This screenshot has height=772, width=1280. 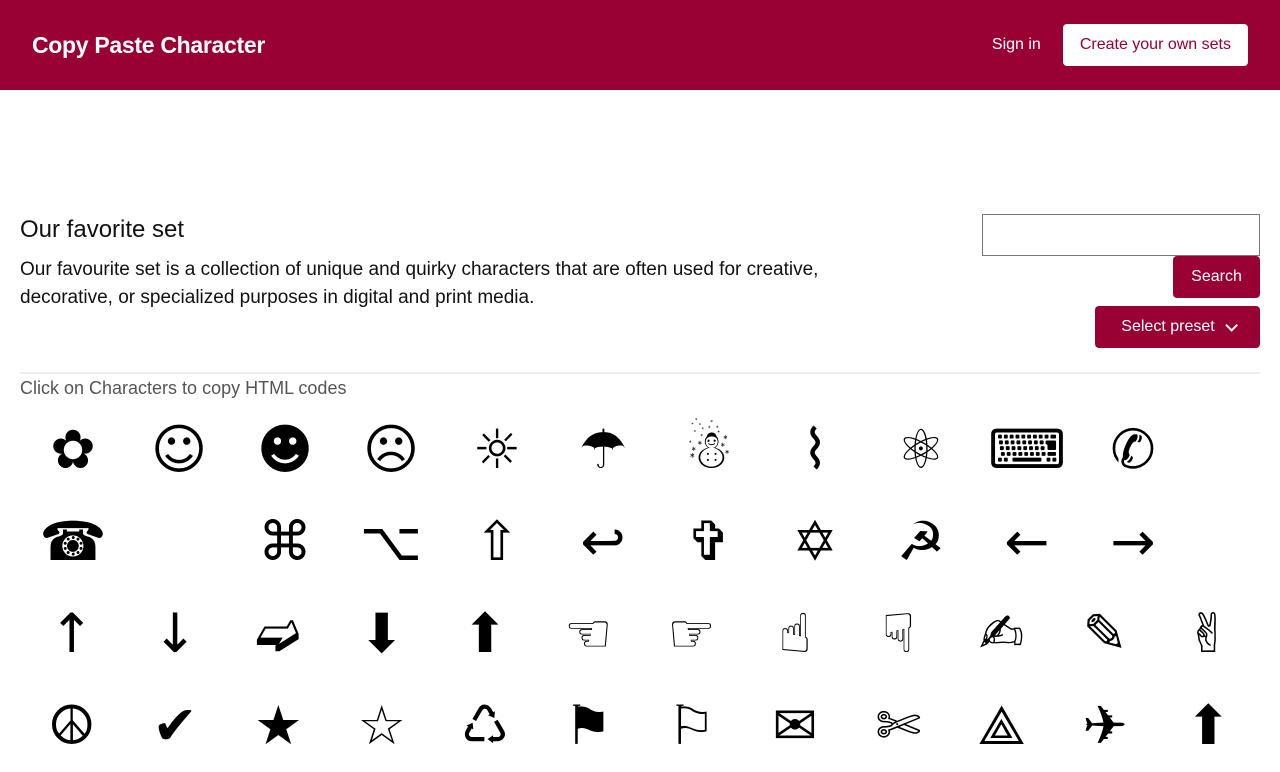 What do you see at coordinates (1104, 634) in the screenshot?
I see `char-pencil: ✎` at bounding box center [1104, 634].